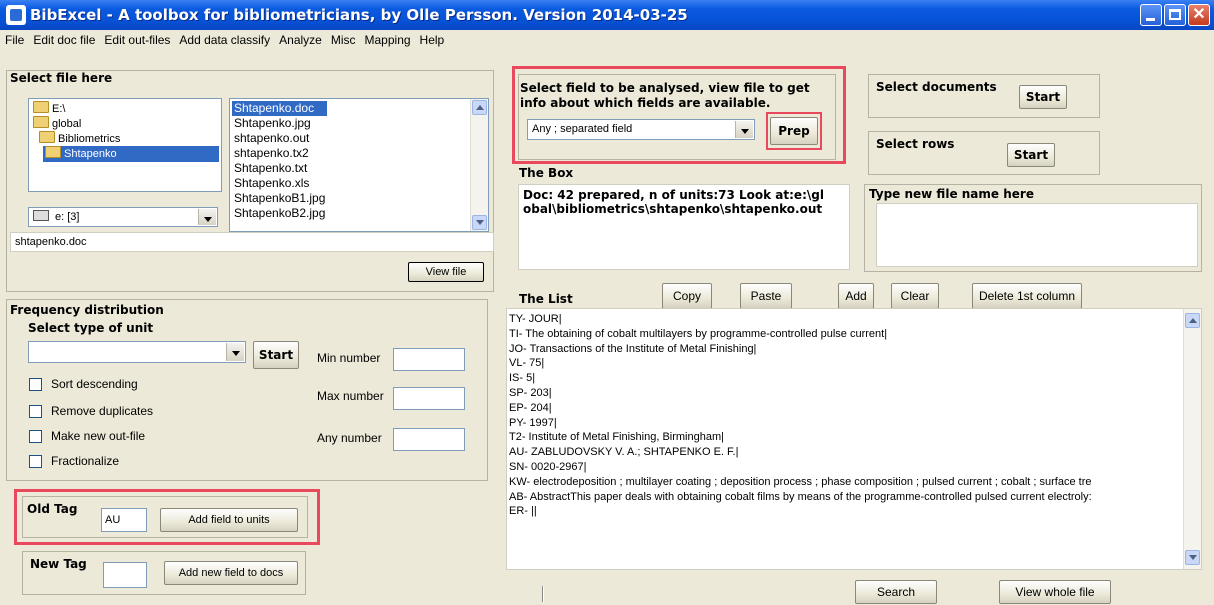 This screenshot has width=1214, height=605. What do you see at coordinates (87, 310) in the screenshot?
I see `frequency-heading: Frequency distribution` at bounding box center [87, 310].